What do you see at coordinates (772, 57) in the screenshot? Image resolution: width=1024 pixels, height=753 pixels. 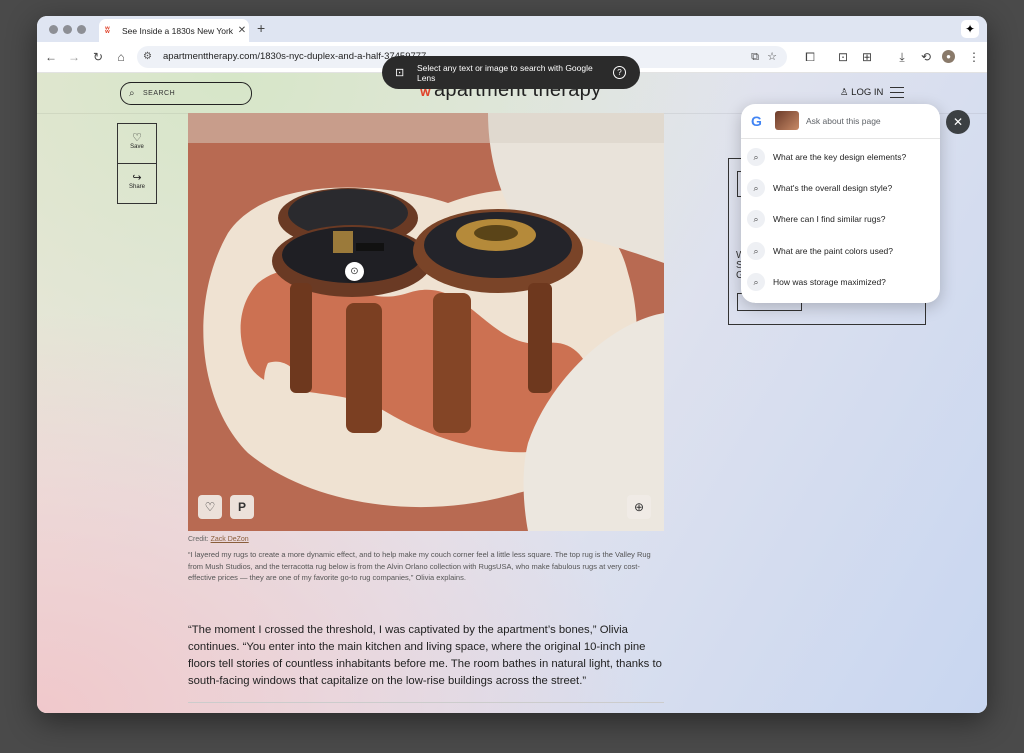 I see `bookmark-star-icon: ☆` at bounding box center [772, 57].